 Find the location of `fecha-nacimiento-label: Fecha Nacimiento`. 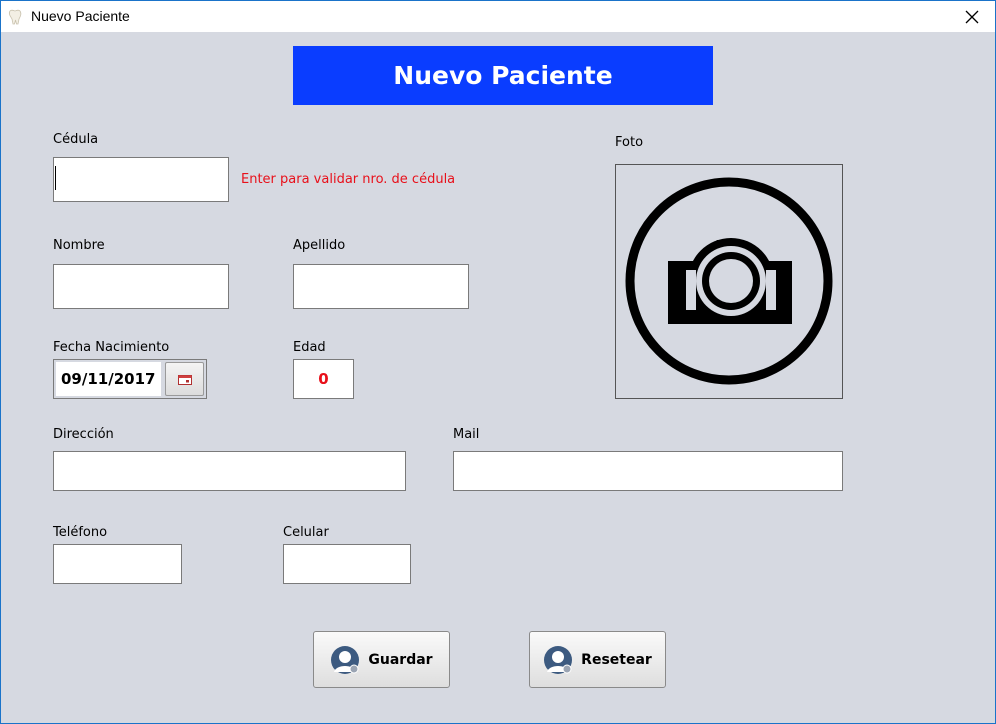

fecha-nacimiento-label: Fecha Nacimiento is located at coordinates (111, 347).